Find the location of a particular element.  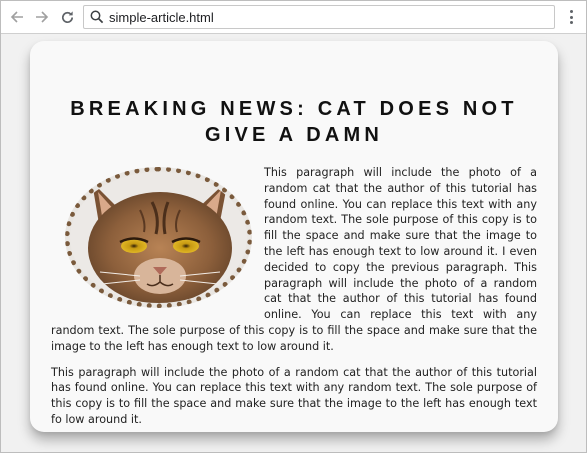

cat-image is located at coordinates (158, 237).